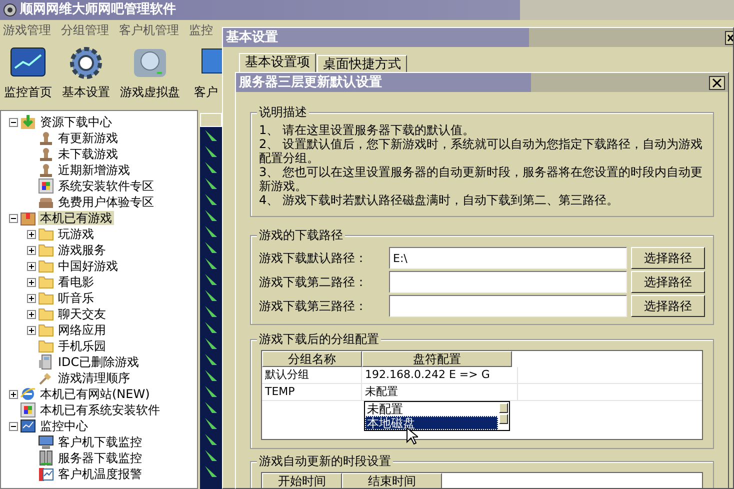 The height and width of the screenshot is (489, 734). Describe the element at coordinates (277, 63) in the screenshot. I see `tab: 基本设置项` at that location.